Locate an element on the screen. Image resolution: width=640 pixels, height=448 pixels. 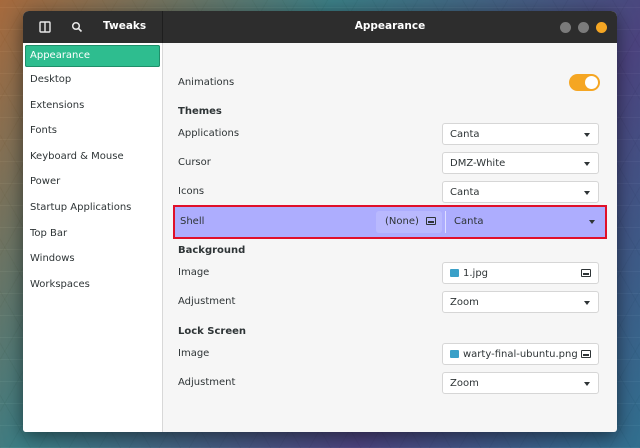
animations-row: Animations is located at coordinates (390, 83).